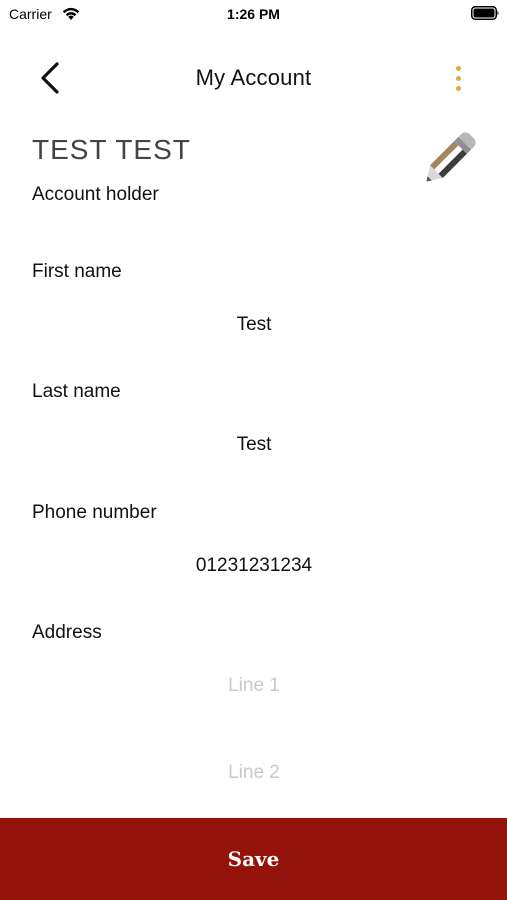 The image size is (507, 900). What do you see at coordinates (111, 149) in the screenshot?
I see `account-name: TEST TEST` at bounding box center [111, 149].